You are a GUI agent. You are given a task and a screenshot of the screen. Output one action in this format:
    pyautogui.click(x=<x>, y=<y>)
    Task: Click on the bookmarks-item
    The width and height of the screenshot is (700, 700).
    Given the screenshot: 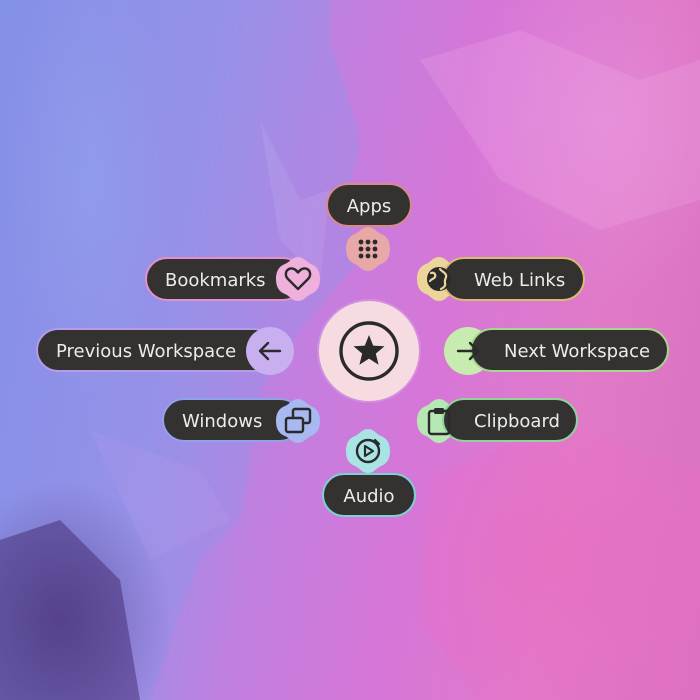 What is the action you would take?
    pyautogui.click(x=298, y=279)
    